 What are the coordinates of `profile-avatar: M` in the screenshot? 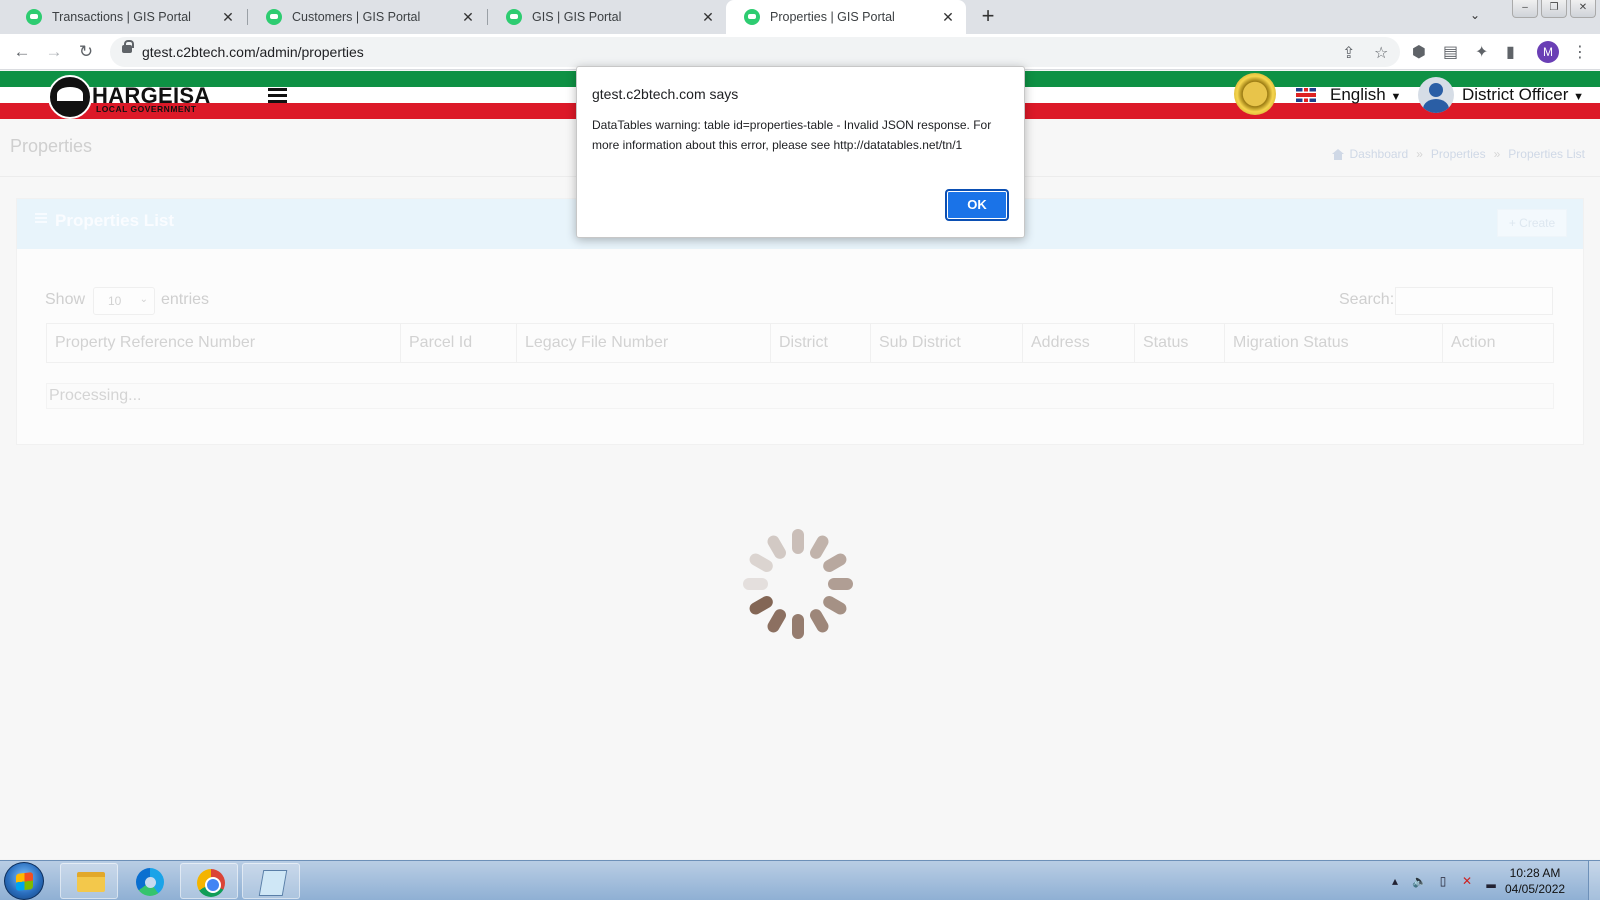 It's located at (1548, 52).